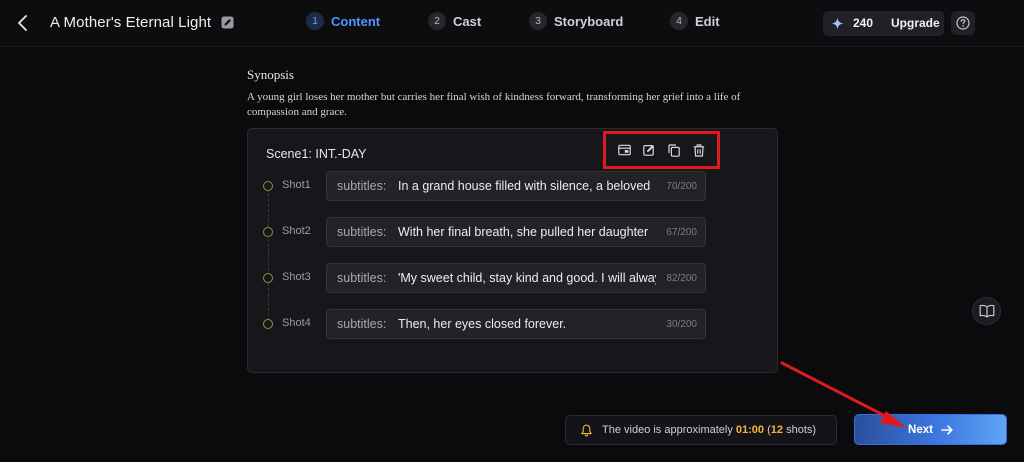  Describe the element at coordinates (681, 186) in the screenshot. I see `char-count: 70/200` at that location.